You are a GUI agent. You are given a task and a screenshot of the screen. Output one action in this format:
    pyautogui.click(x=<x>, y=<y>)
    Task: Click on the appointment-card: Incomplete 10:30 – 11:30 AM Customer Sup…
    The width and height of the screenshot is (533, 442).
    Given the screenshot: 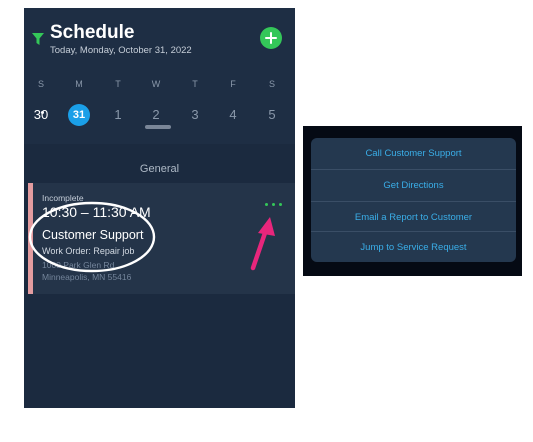 What is the action you would take?
    pyautogui.click(x=161, y=238)
    